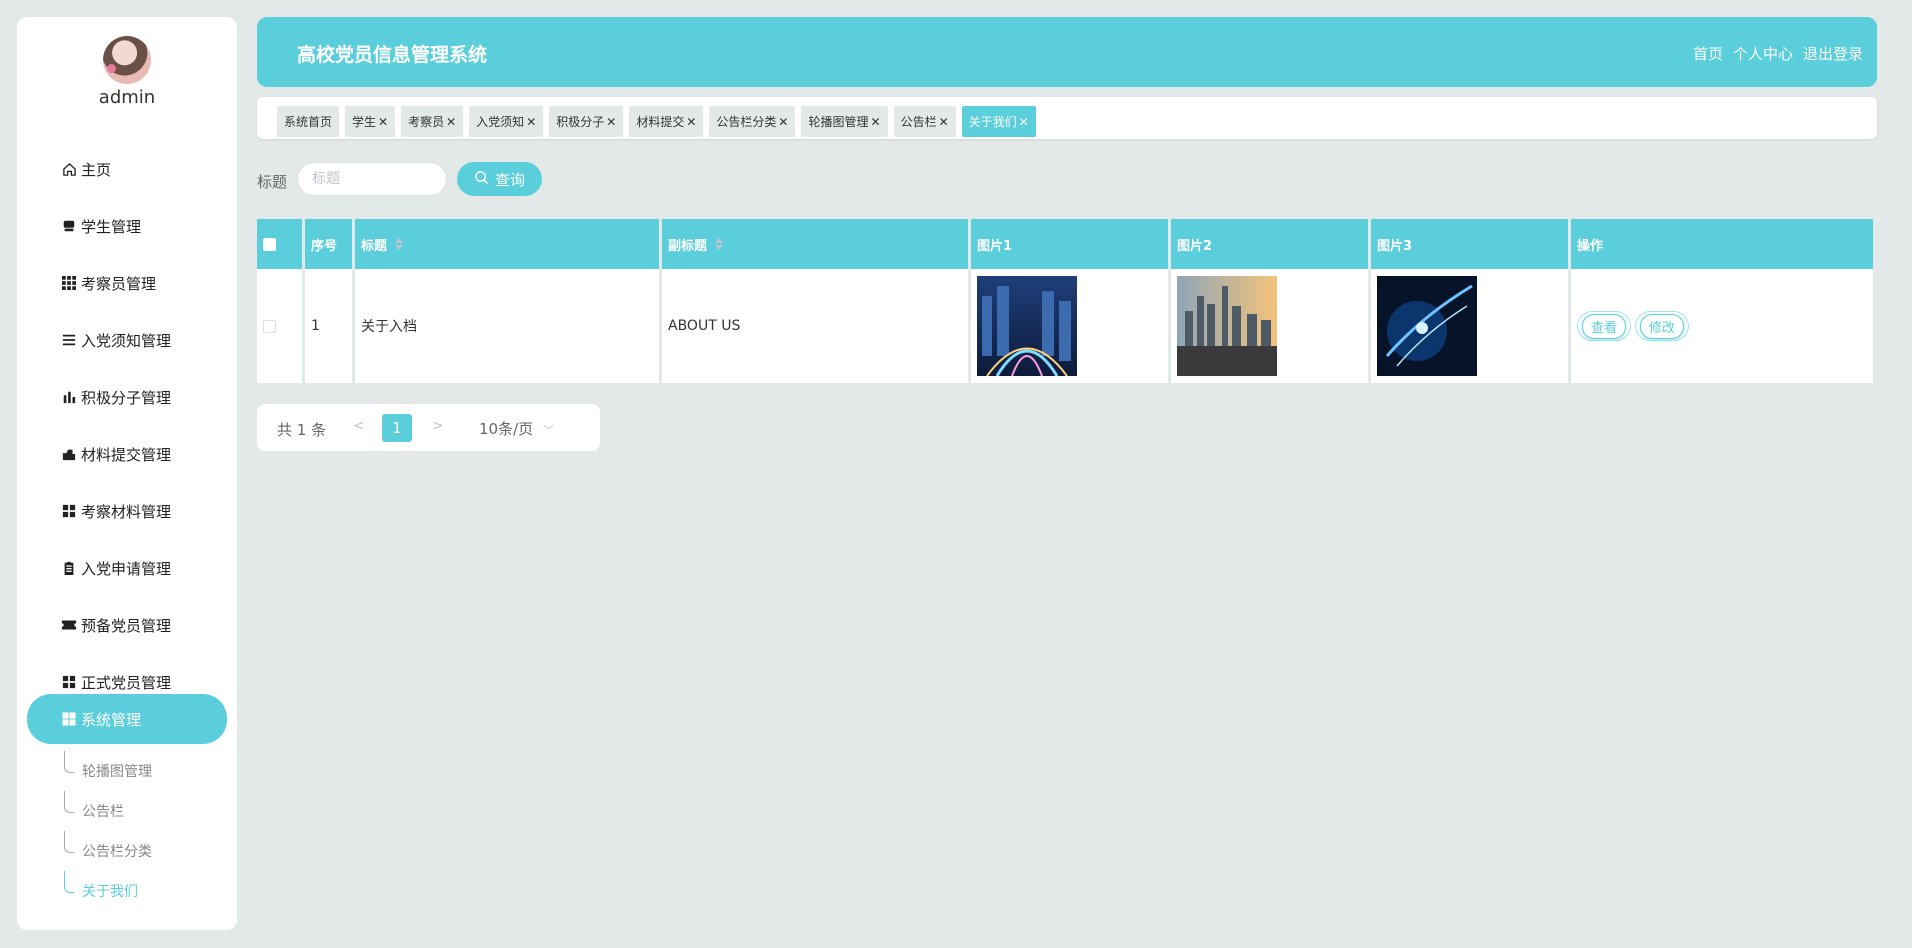 The height and width of the screenshot is (948, 1912). Describe the element at coordinates (838, 122) in the screenshot. I see `tab-label: 轮播图管理` at that location.